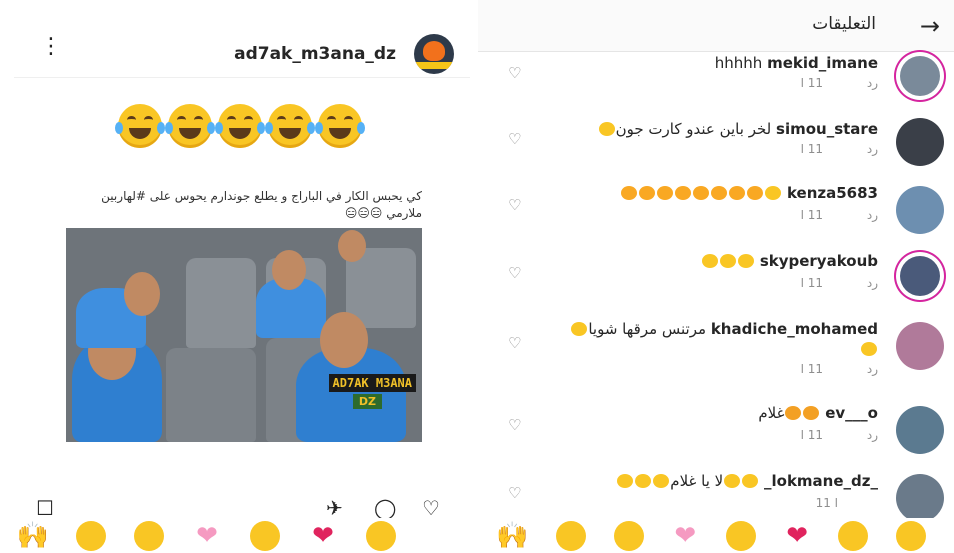  Describe the element at coordinates (372, 383) in the screenshot. I see `watermark-label: AD7AK M3ANA` at that location.